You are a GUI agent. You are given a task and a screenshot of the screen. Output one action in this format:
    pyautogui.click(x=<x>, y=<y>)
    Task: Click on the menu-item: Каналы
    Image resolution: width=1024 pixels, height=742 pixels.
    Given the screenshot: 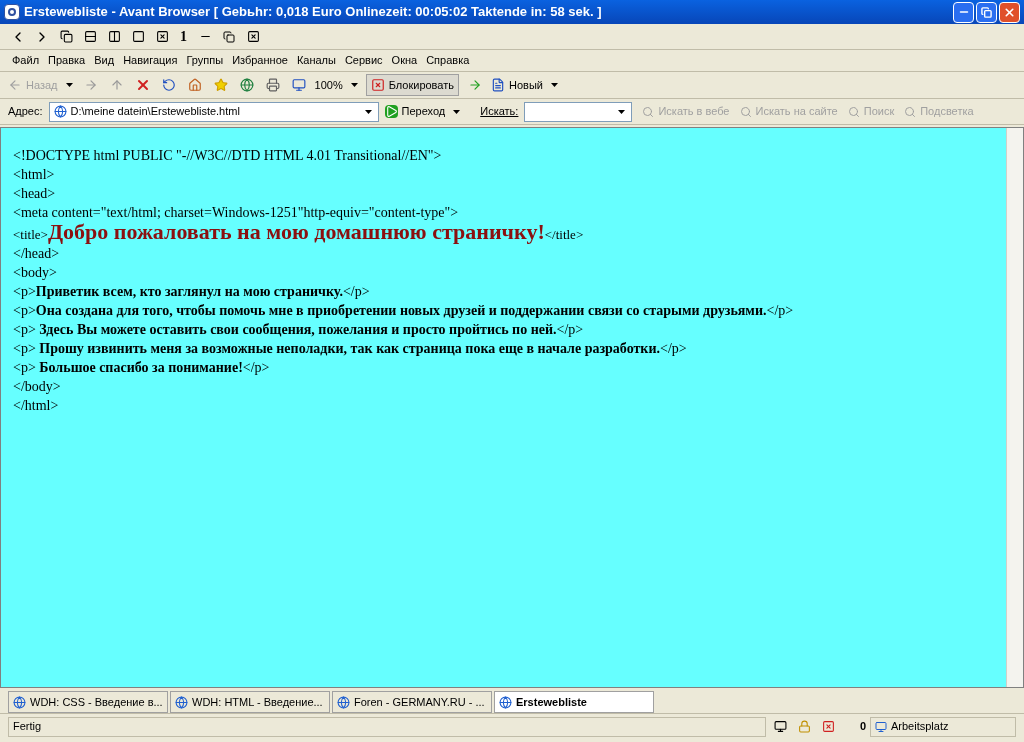 What is the action you would take?
    pyautogui.click(x=316, y=60)
    